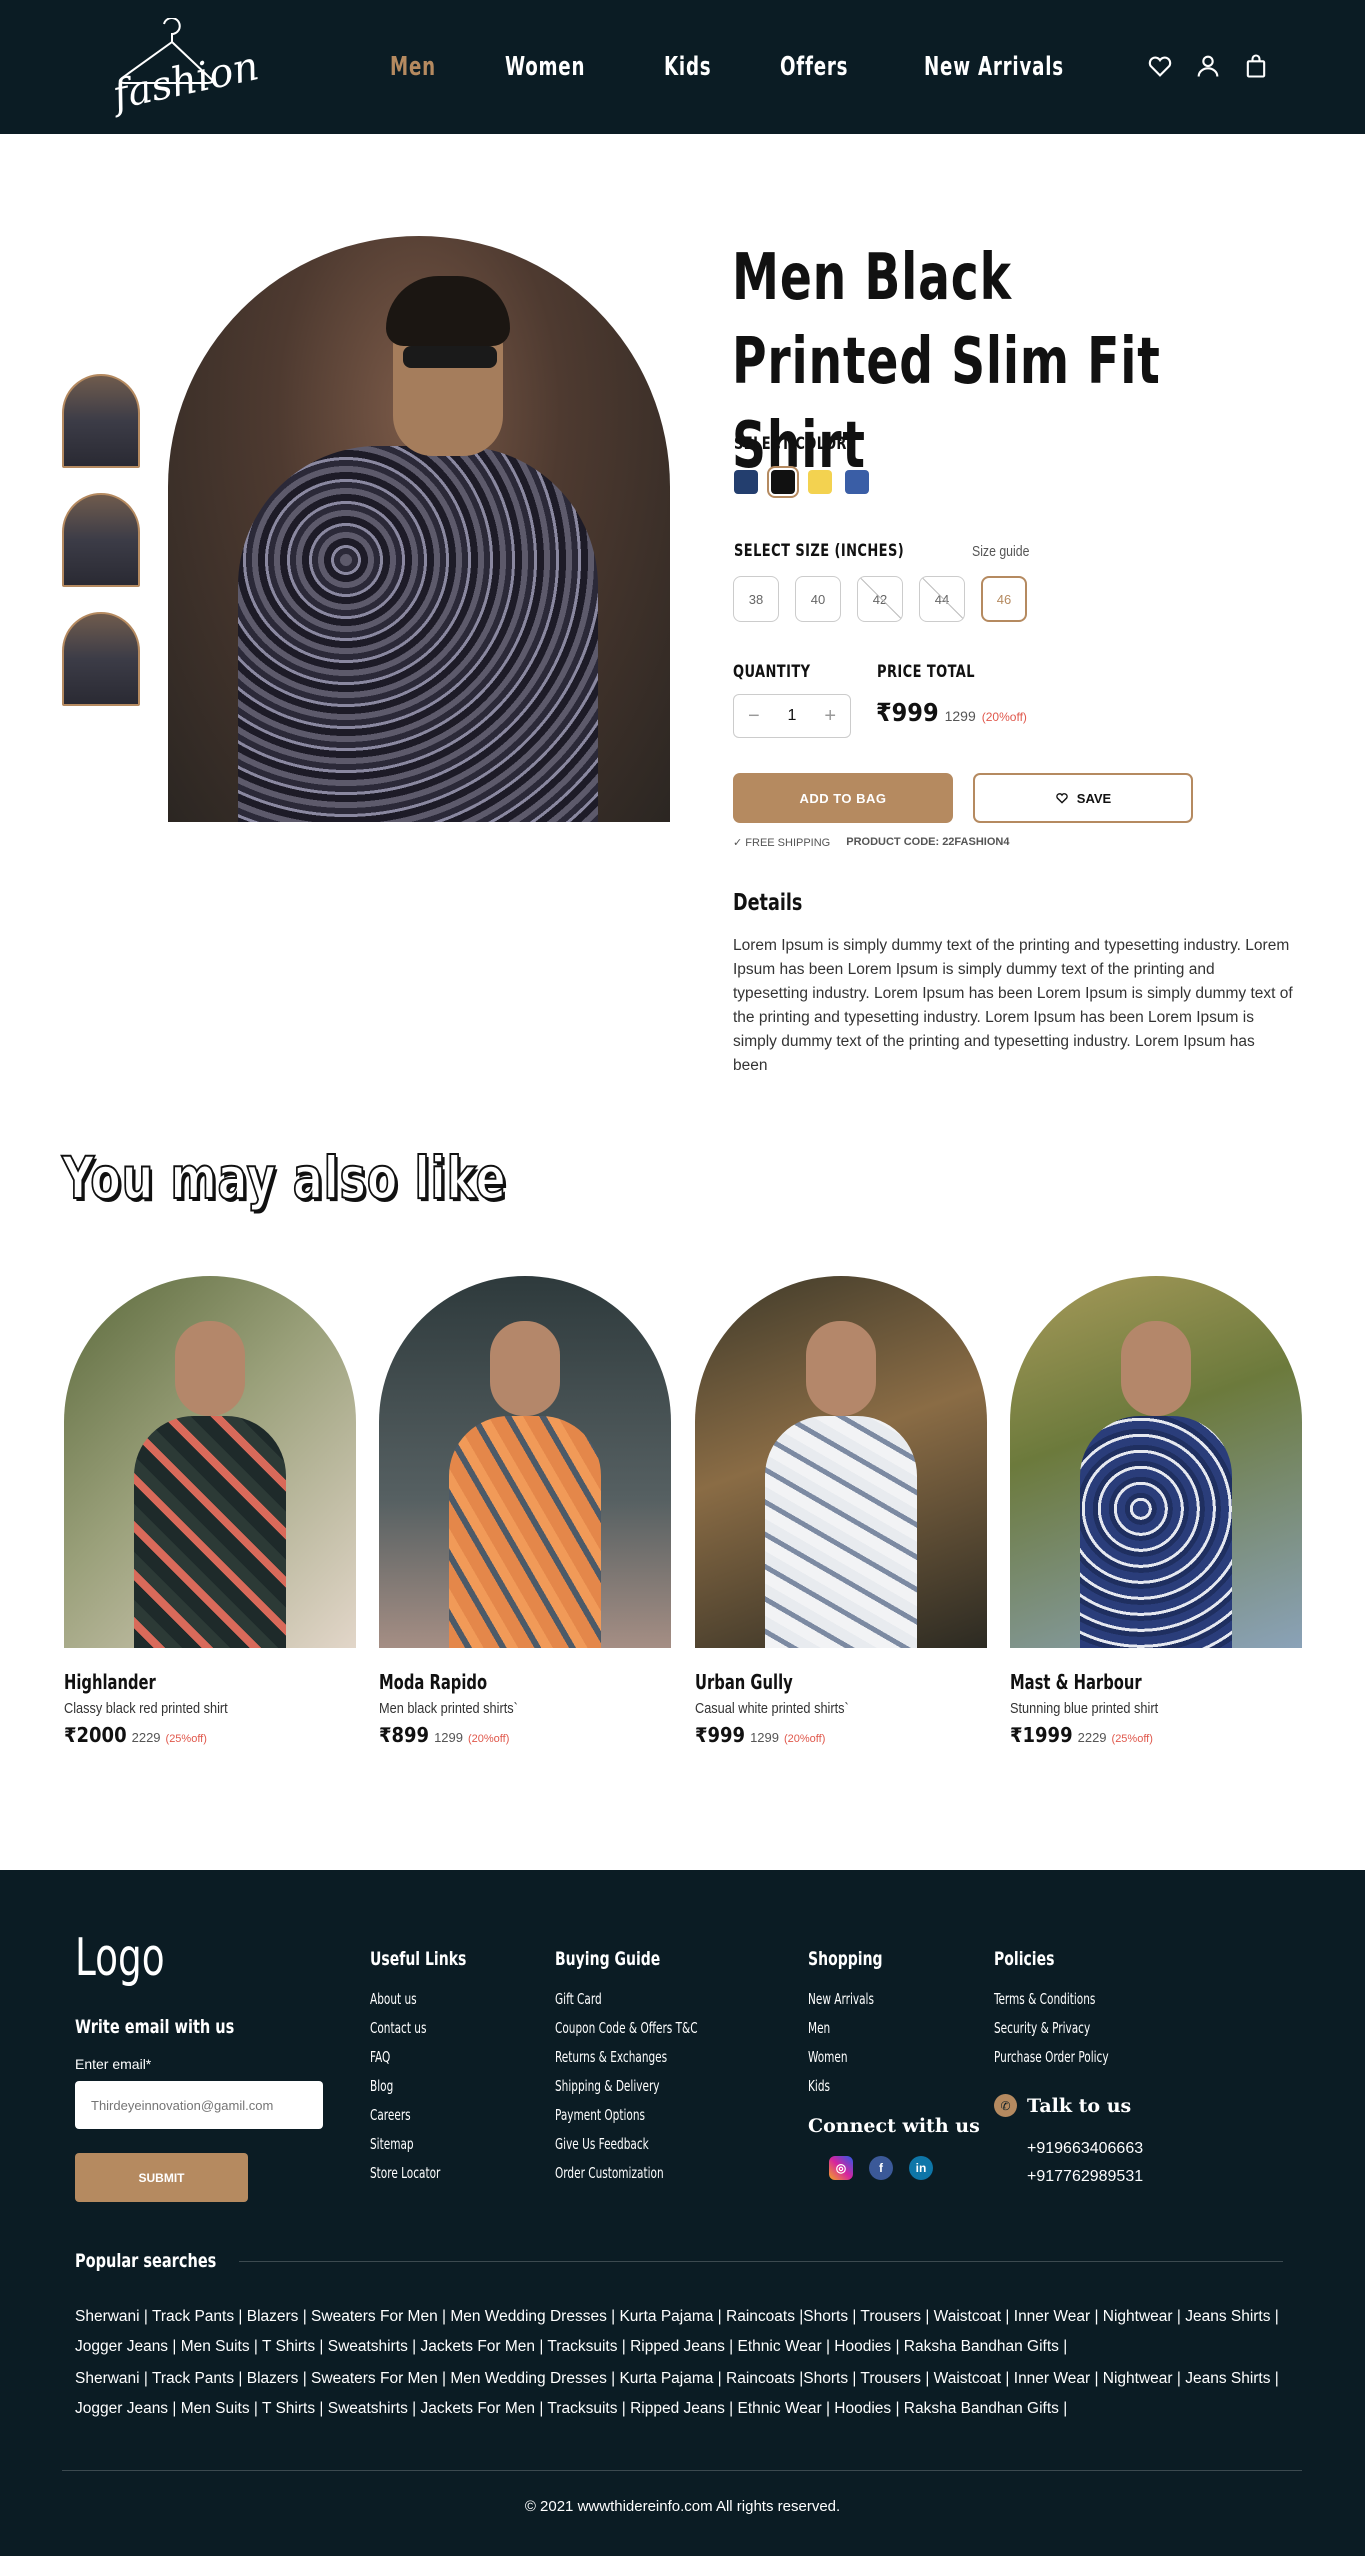 This screenshot has width=1365, height=2556. Describe the element at coordinates (1005, 2105) in the screenshot. I see `phone-icon: ✆` at that location.